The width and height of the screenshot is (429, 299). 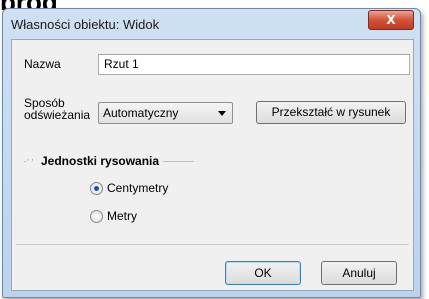 I want to click on centimeters-label: Centymetry, so click(x=137, y=188).